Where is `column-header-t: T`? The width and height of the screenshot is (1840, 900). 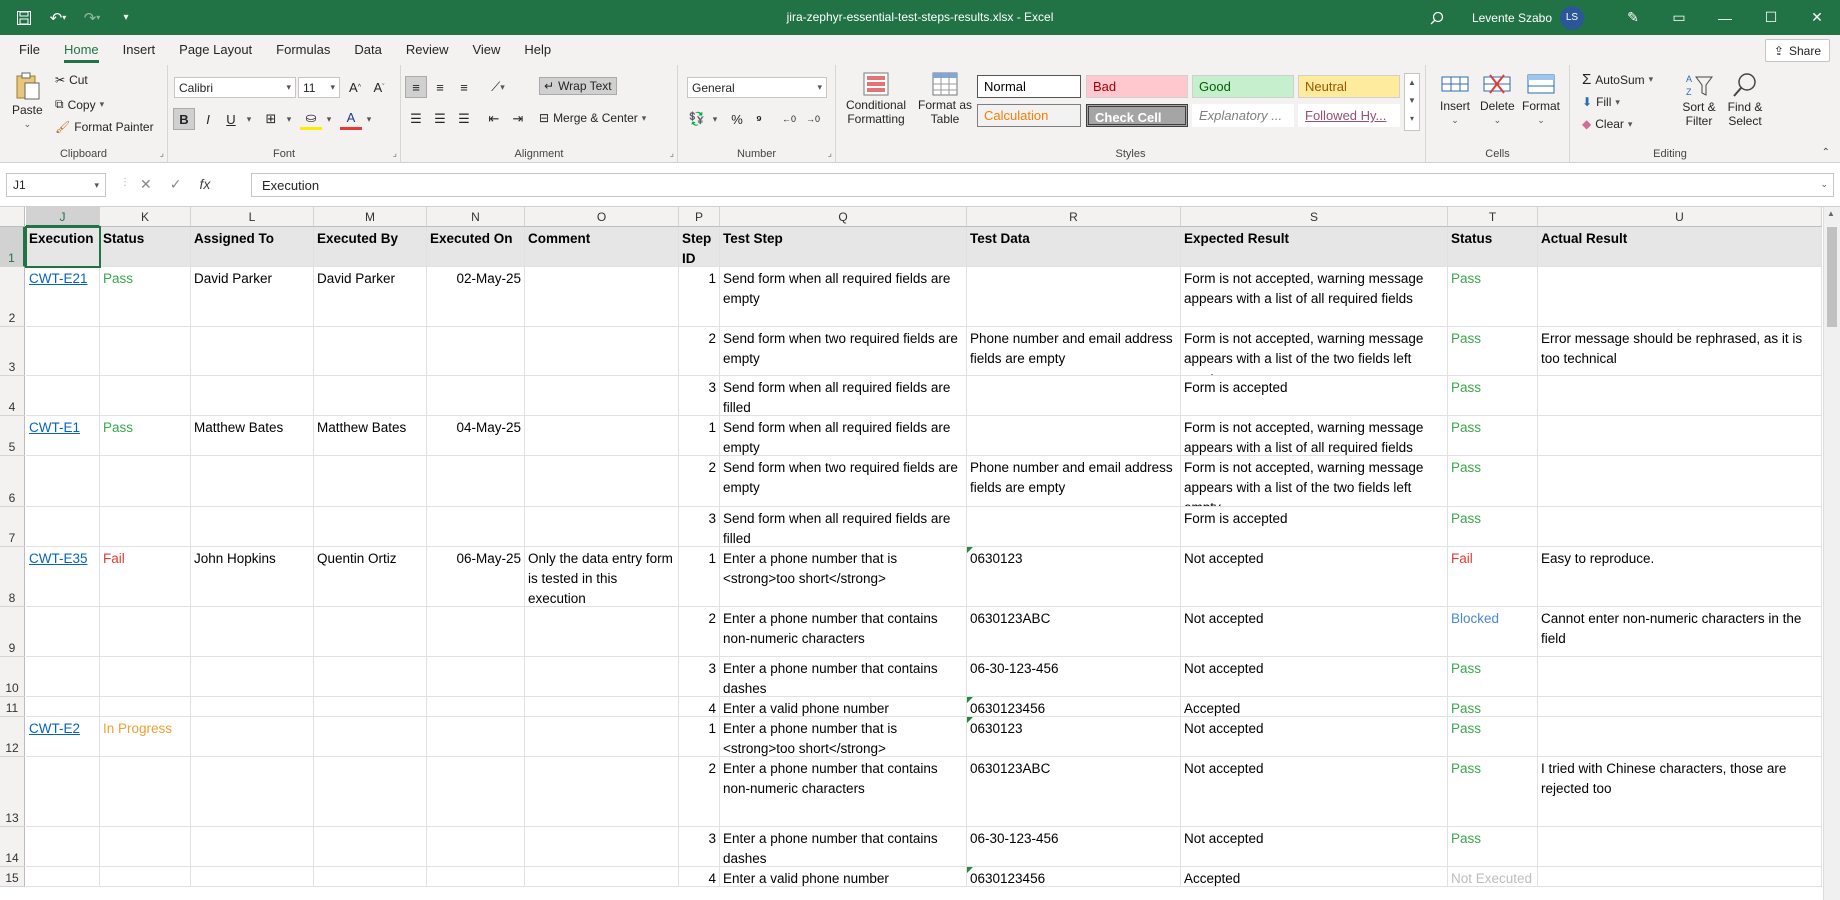
column-header-t: T is located at coordinates (1493, 217).